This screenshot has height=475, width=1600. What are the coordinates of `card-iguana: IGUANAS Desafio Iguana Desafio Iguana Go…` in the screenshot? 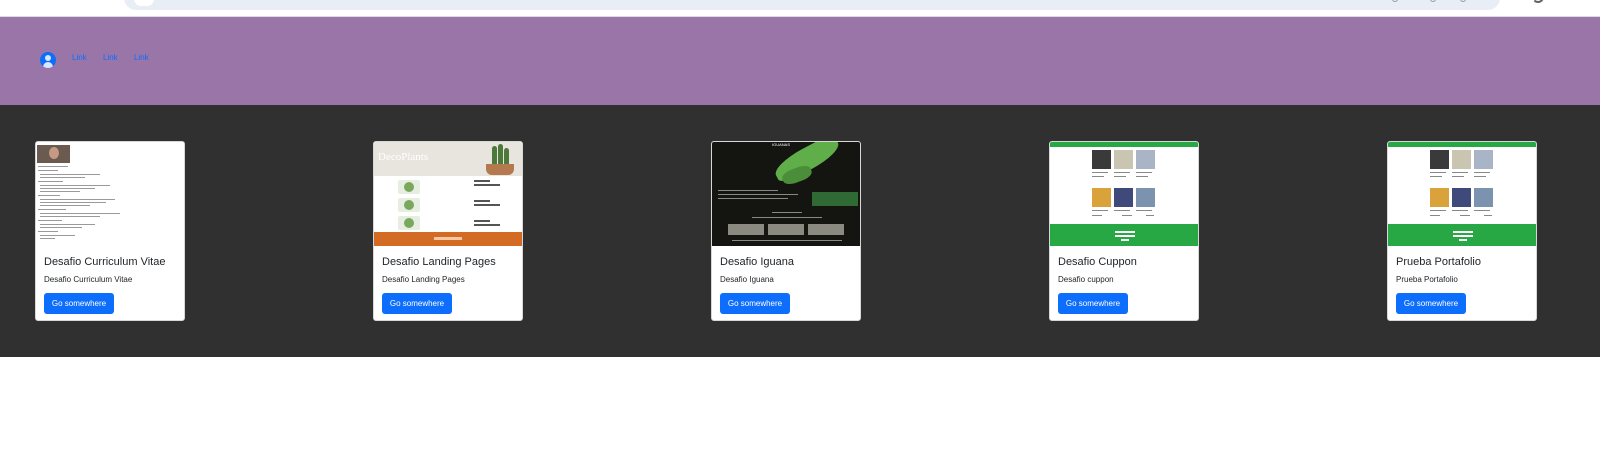 It's located at (786, 231).